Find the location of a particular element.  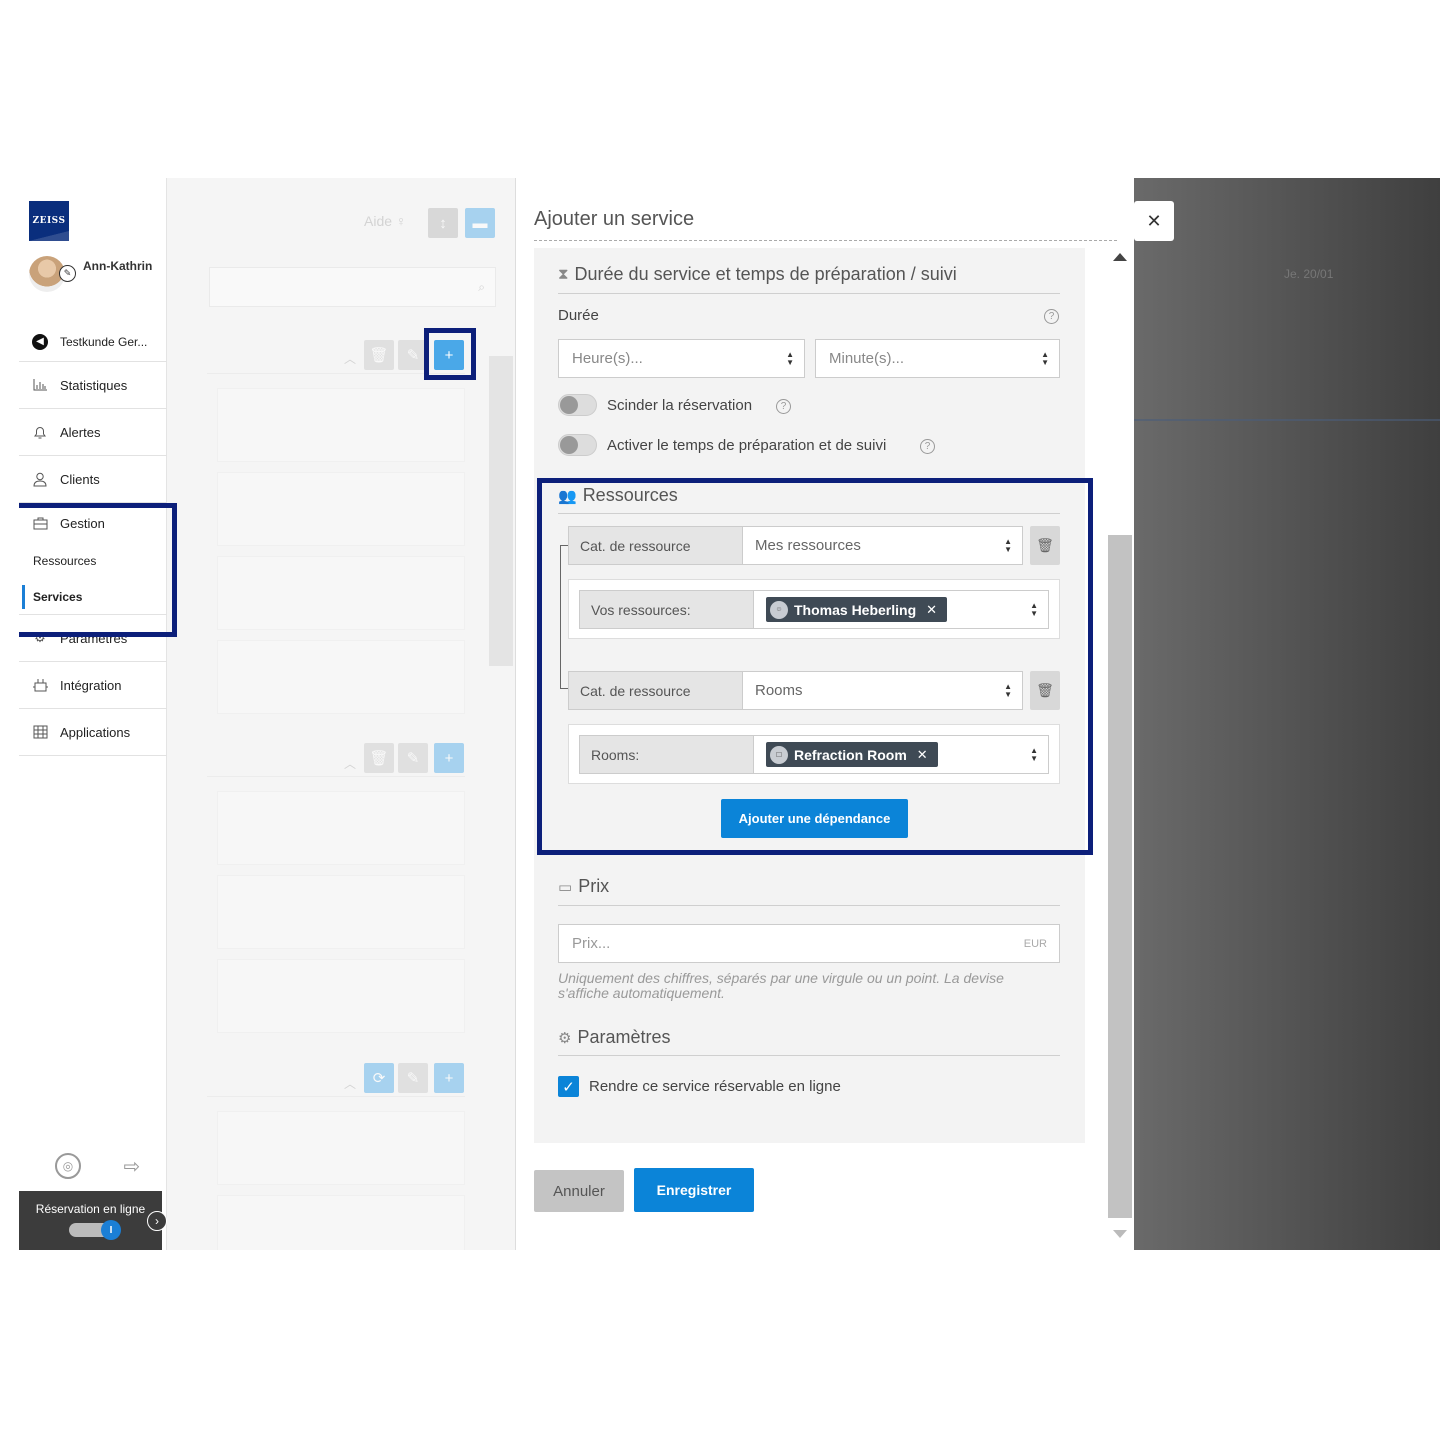

hours-select: Heure(s)... ▲ ▼ is located at coordinates (681, 358).